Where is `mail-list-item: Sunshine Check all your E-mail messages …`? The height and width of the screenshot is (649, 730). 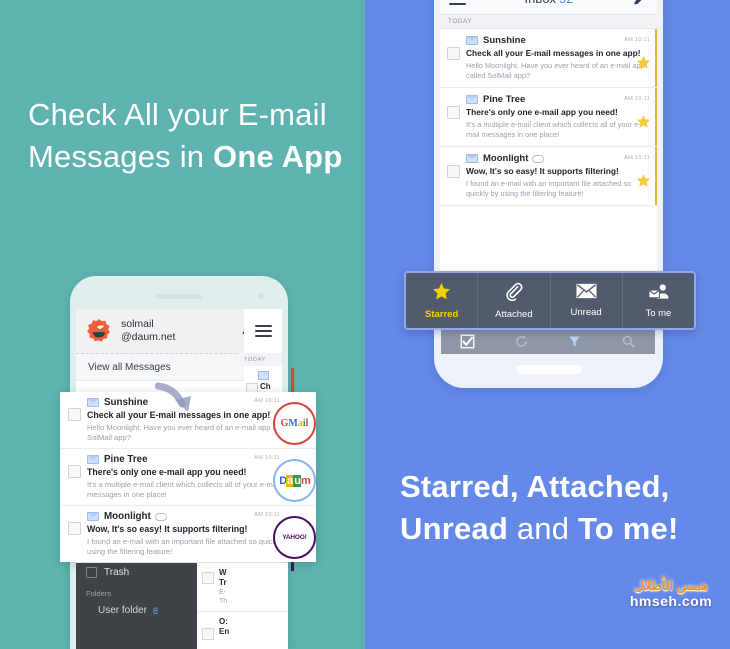 mail-list-item: Sunshine Check all your E-mail messages … is located at coordinates (548, 58).